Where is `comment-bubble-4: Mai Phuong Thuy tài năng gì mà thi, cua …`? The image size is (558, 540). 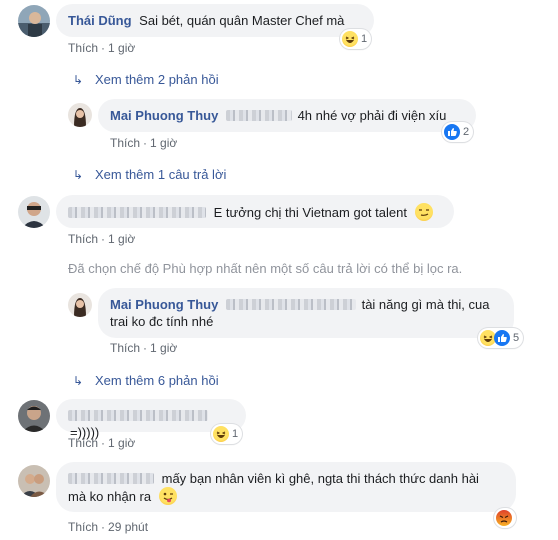
comment-bubble-4: Mai Phuong Thuy tài năng gì mà thi, cua … is located at coordinates (306, 313).